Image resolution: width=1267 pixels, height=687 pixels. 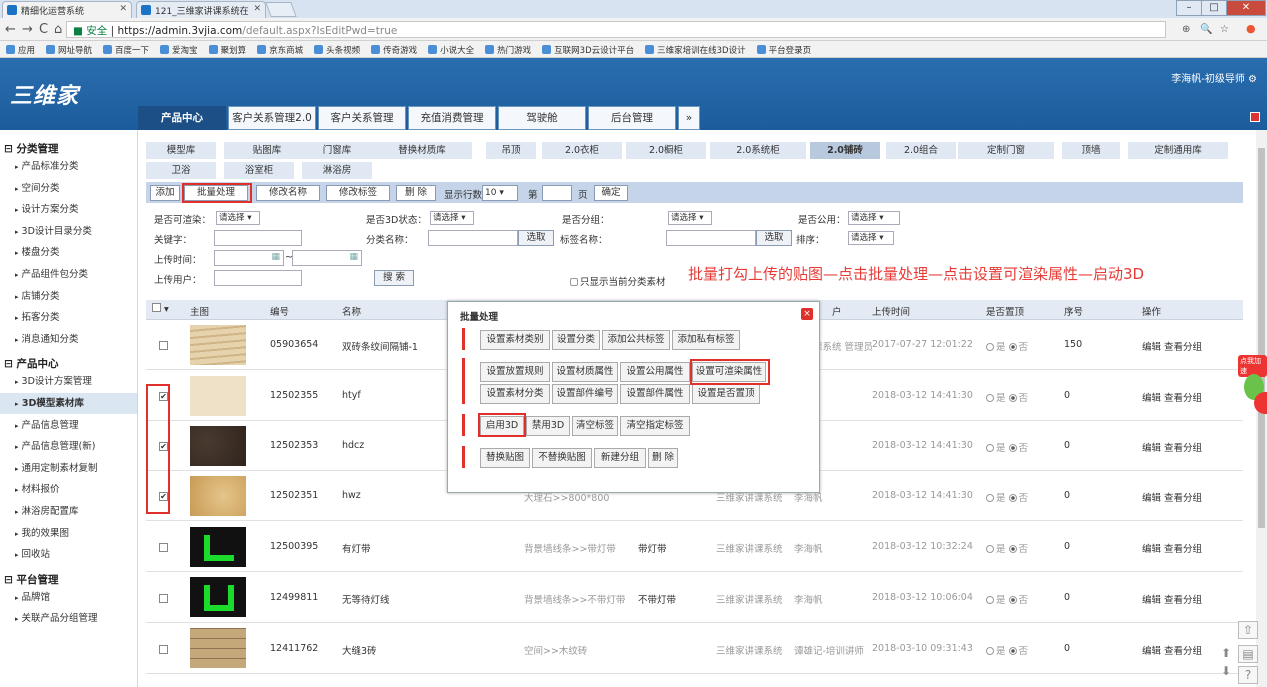 What do you see at coordinates (68, 533) in the screenshot?
I see `sidebar-item: ▸ 我的效果图` at bounding box center [68, 533].